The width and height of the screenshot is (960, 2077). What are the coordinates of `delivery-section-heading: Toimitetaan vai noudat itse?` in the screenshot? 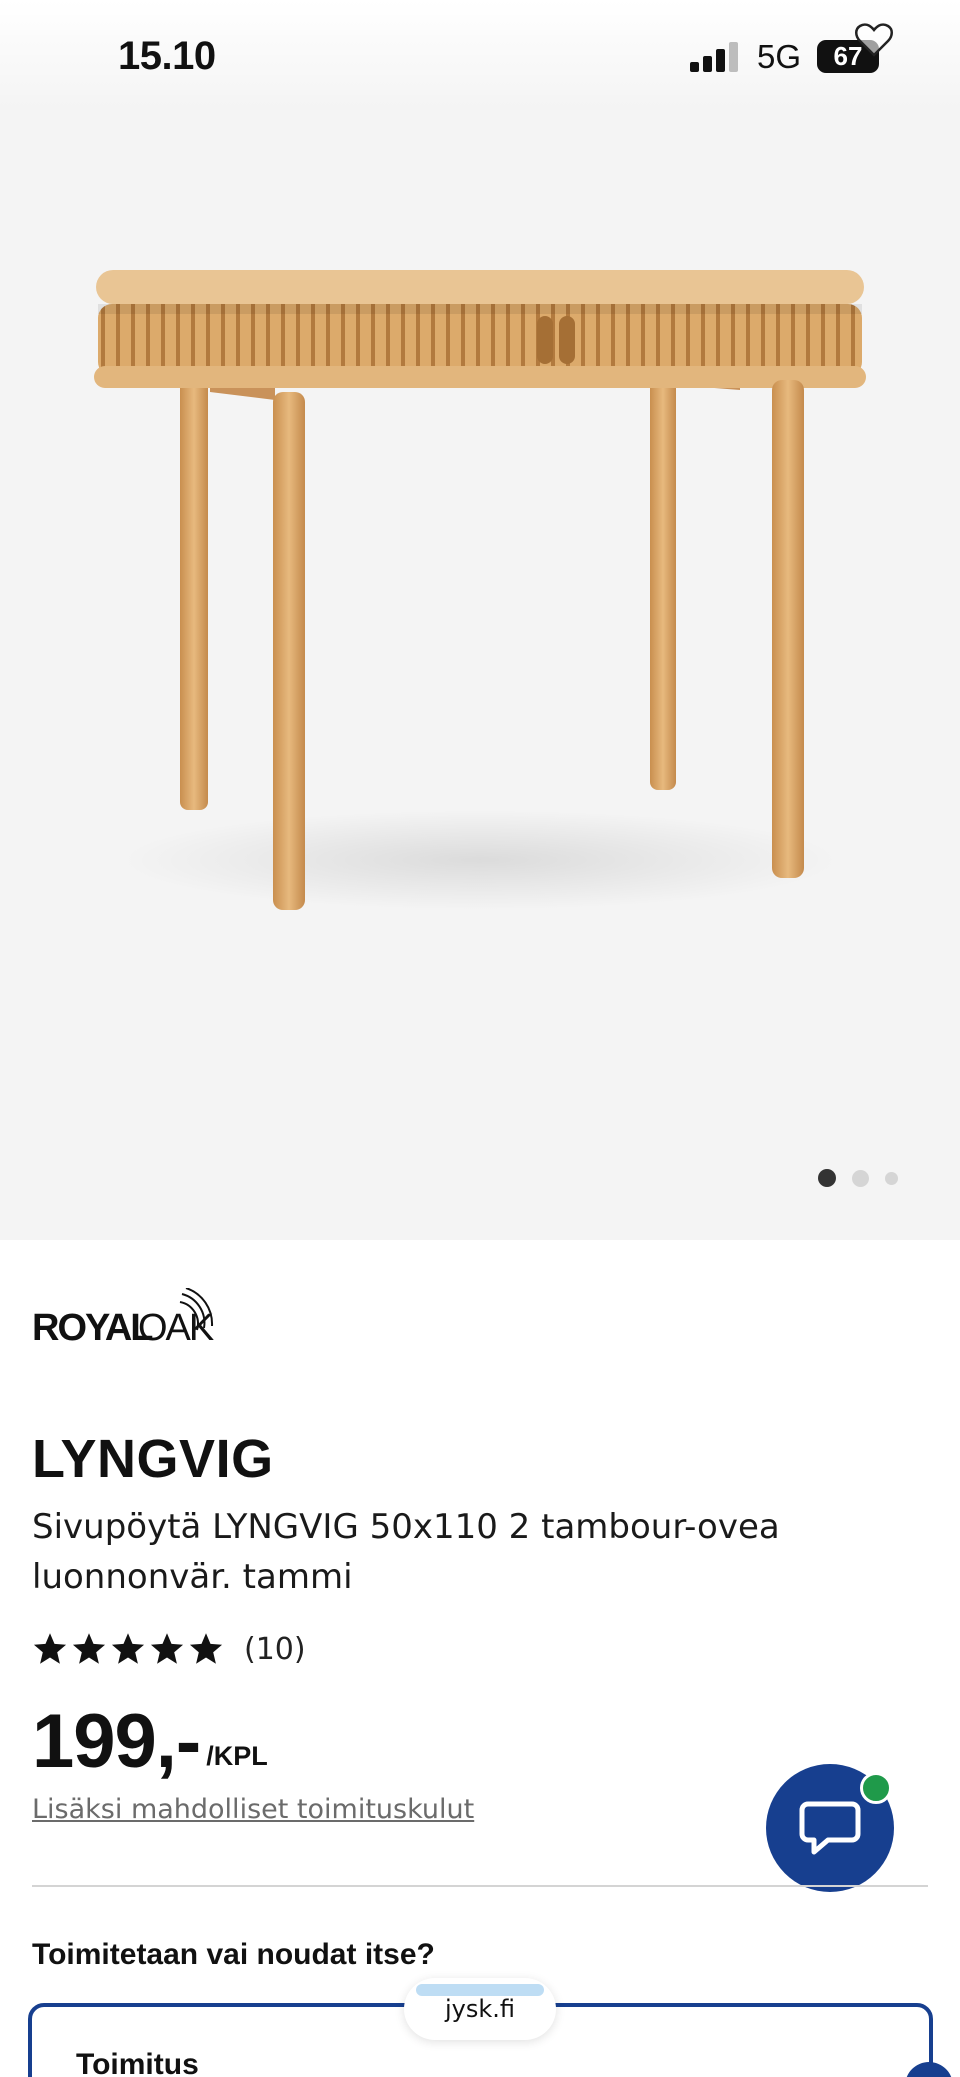 It's located at (233, 1954).